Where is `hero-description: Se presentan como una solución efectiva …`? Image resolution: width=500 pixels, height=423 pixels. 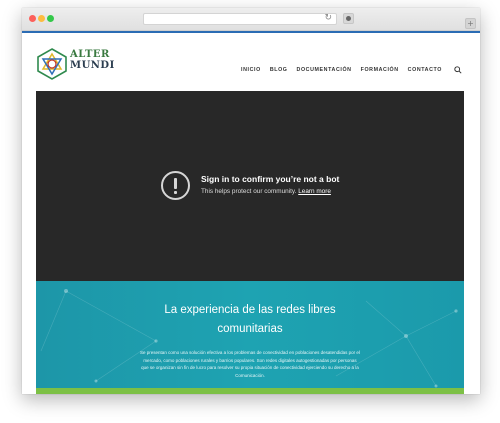
hero-description: Se presentan como una solución efectiva … is located at coordinates (250, 364).